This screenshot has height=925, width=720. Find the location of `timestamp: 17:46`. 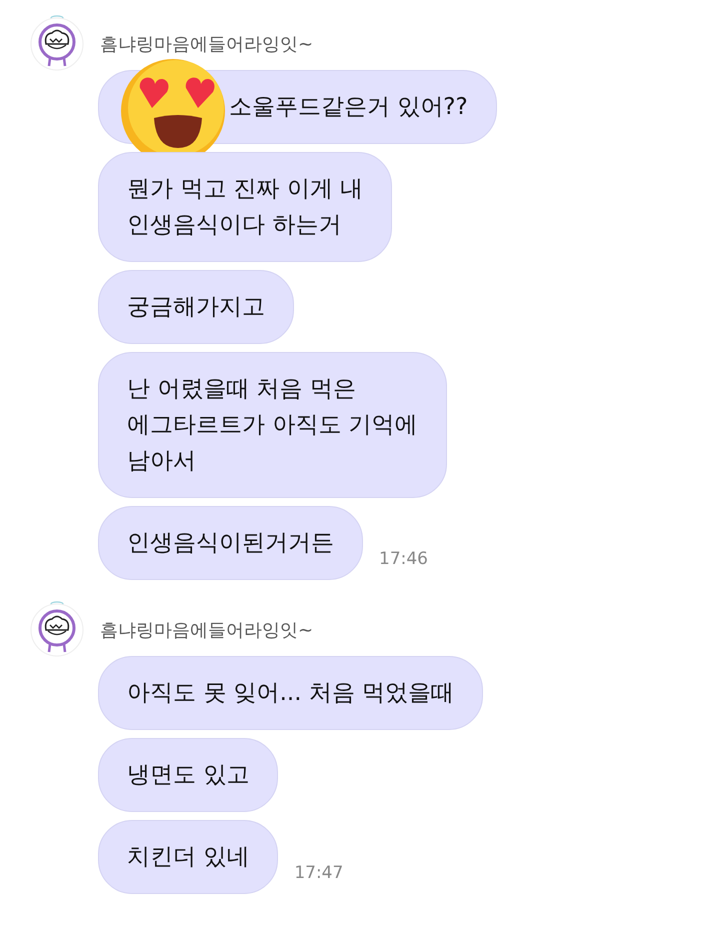

timestamp: 17:46 is located at coordinates (403, 559).